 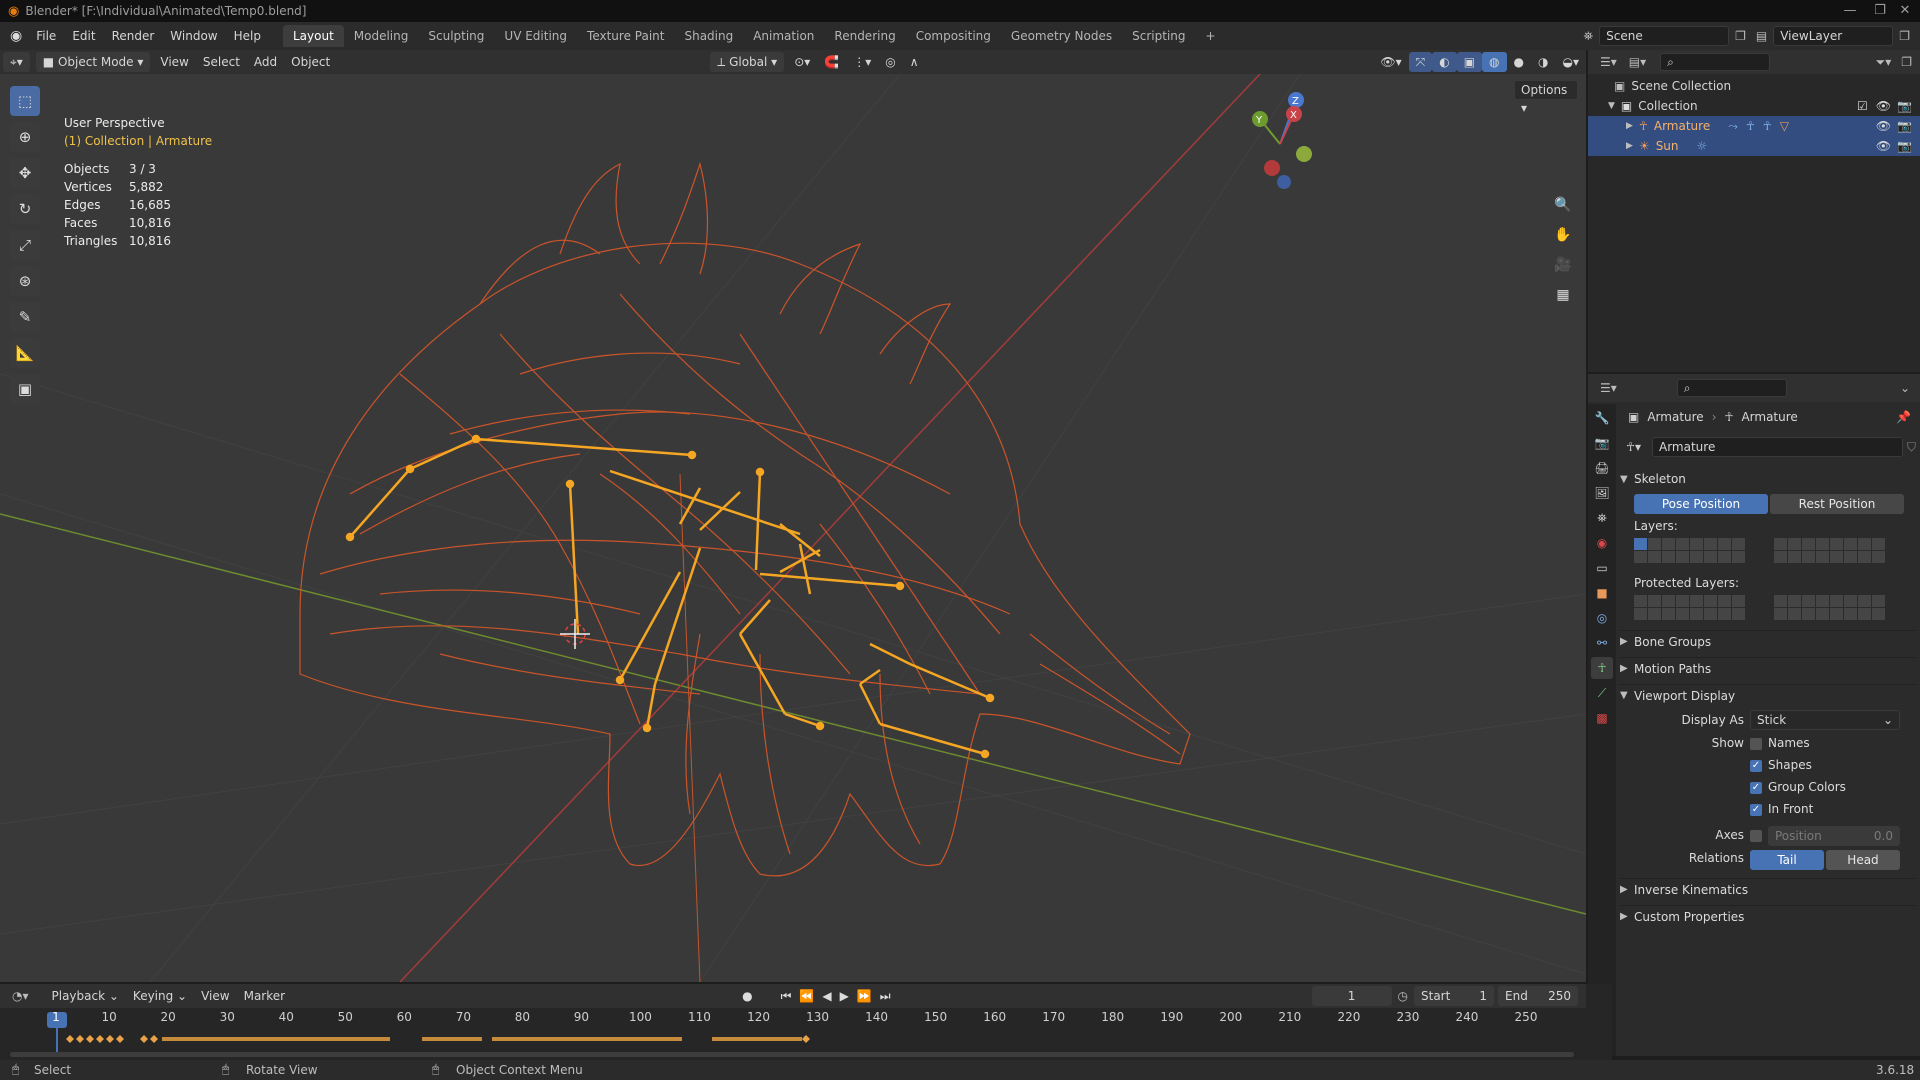 What do you see at coordinates (1787, 860) in the screenshot?
I see `relations-tail-button: Tail` at bounding box center [1787, 860].